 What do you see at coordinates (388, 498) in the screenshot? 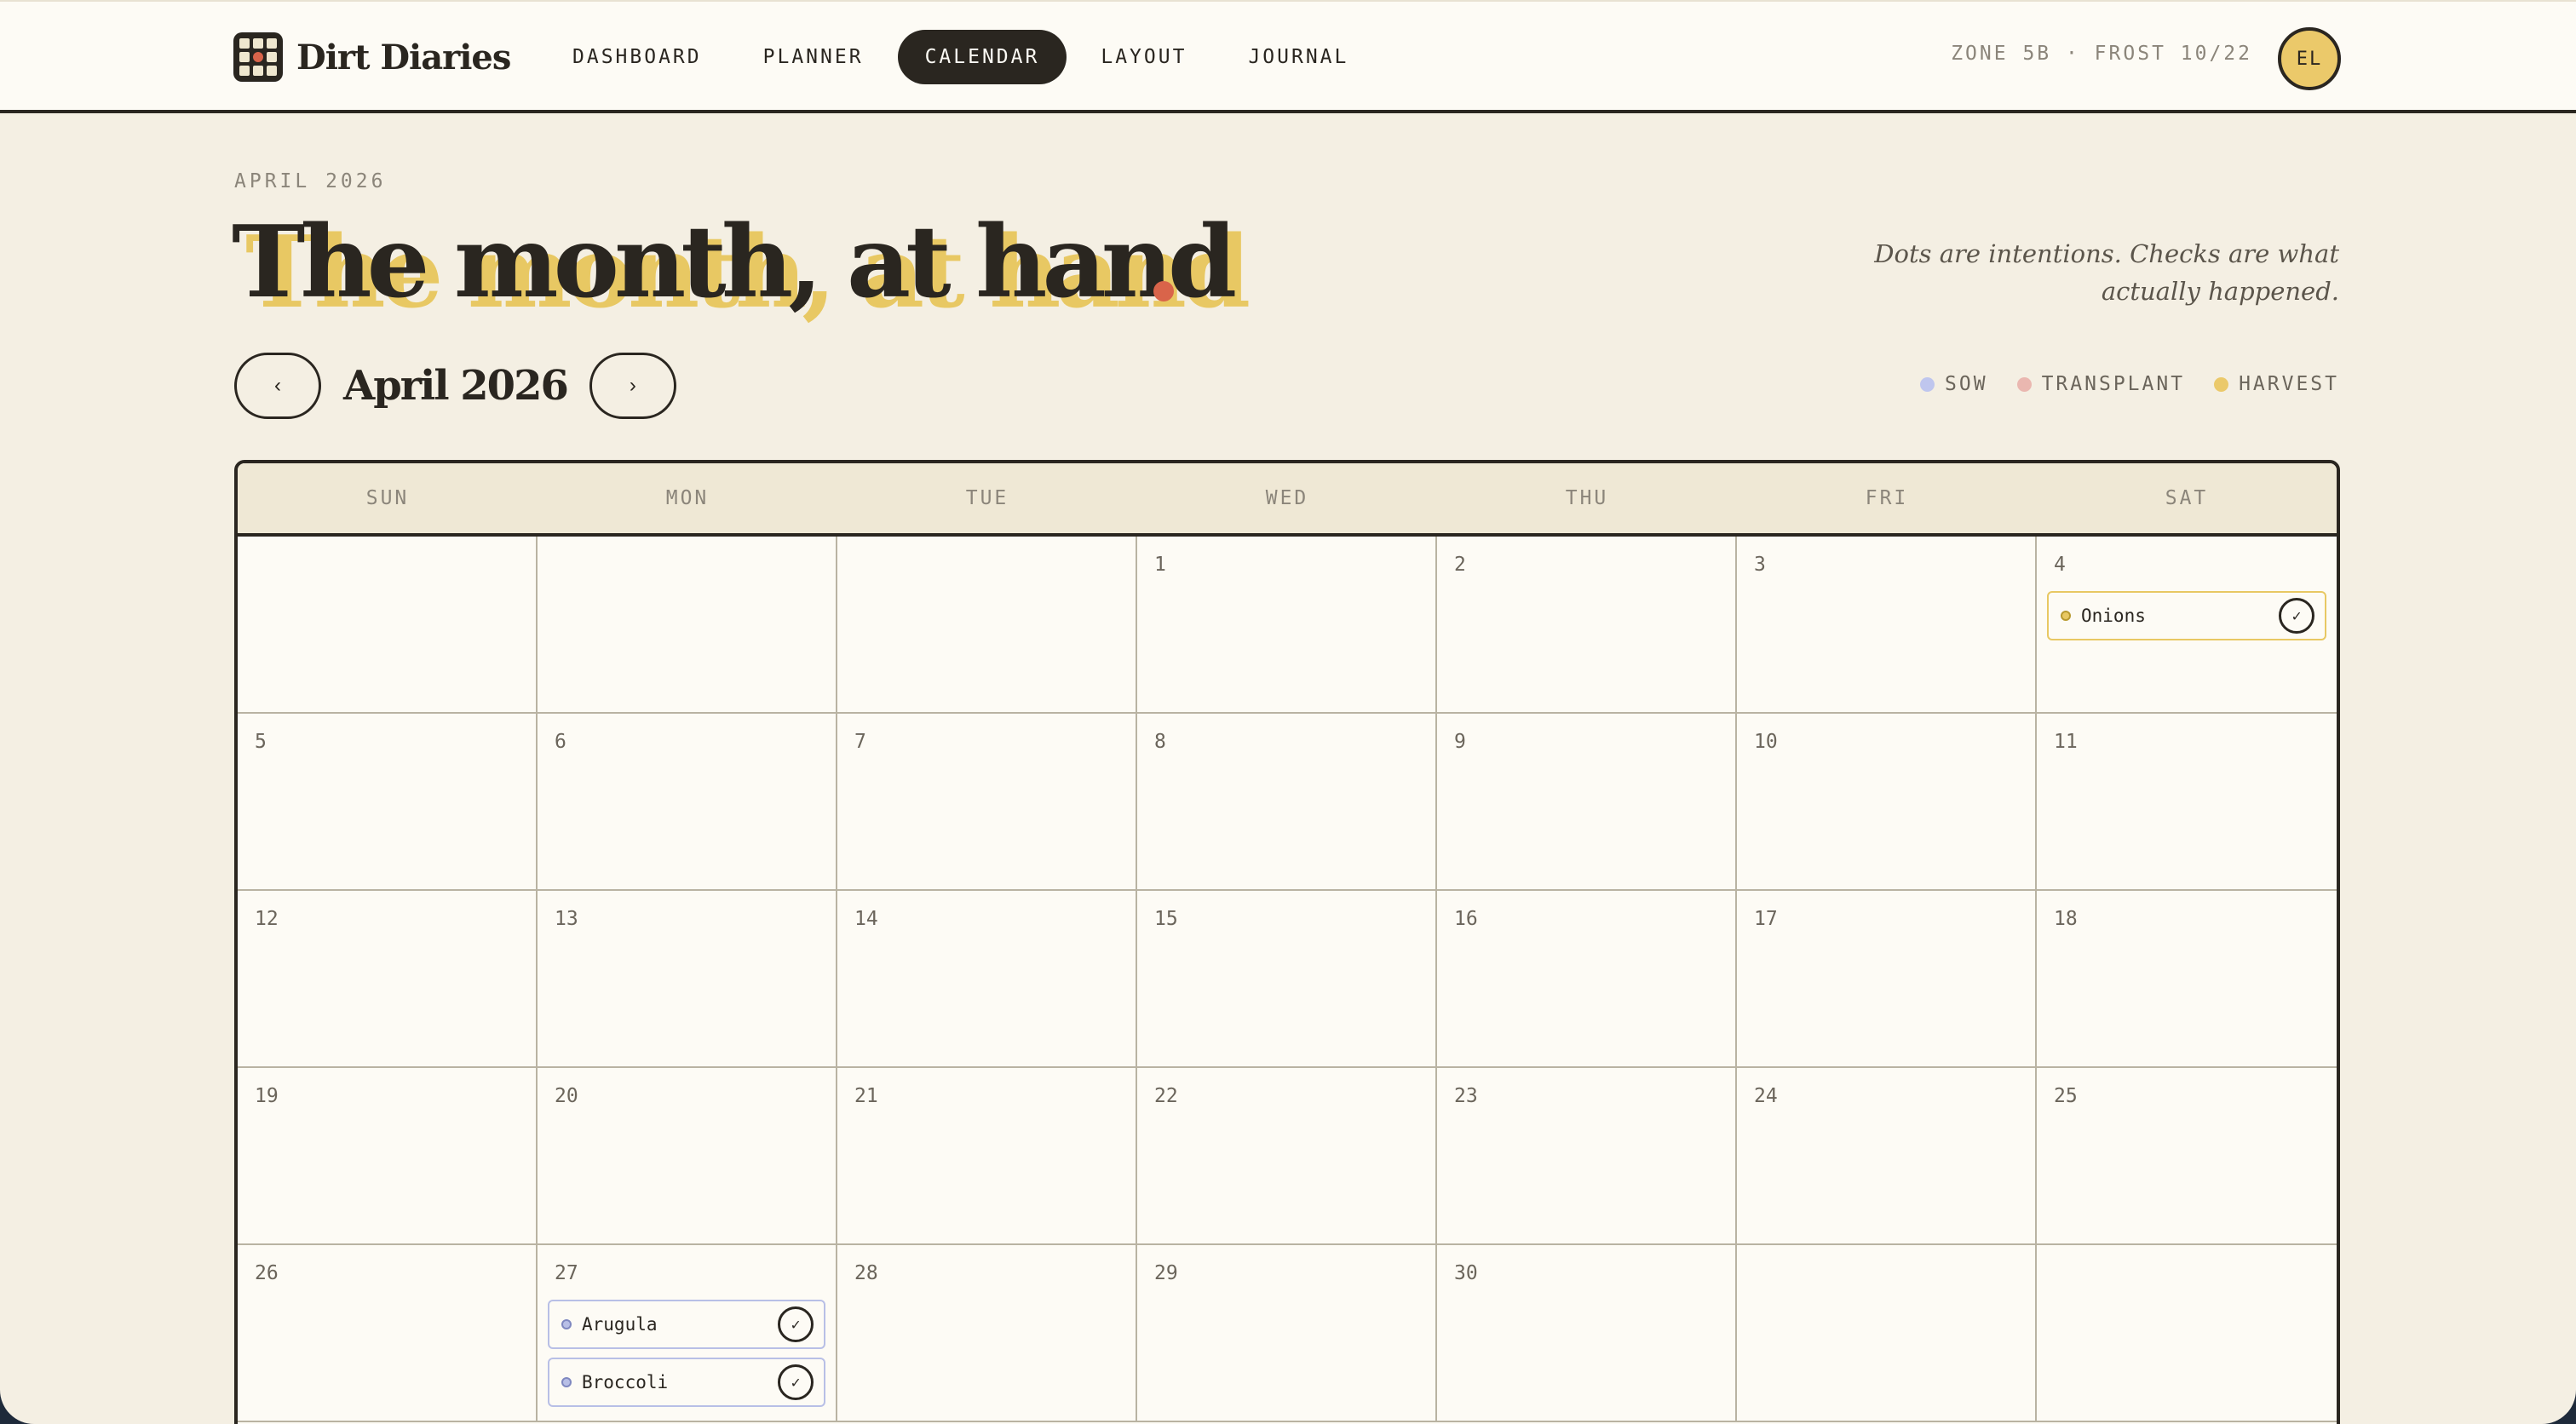
I see `weekday-sun: SUN` at bounding box center [388, 498].